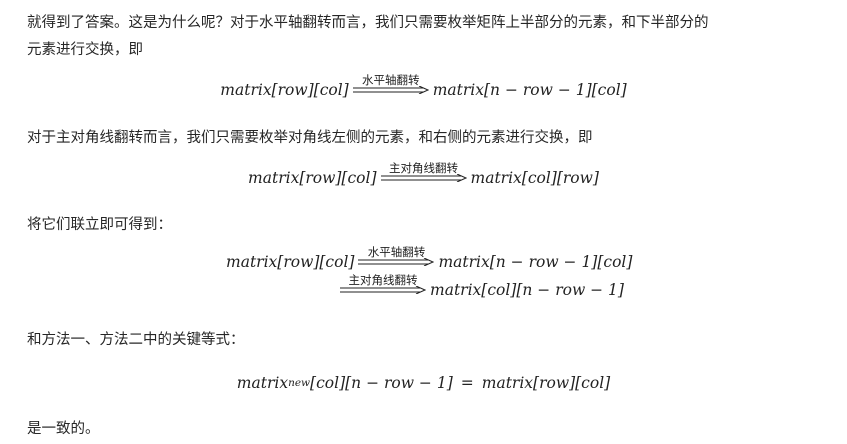 This screenshot has width=847, height=444. Describe the element at coordinates (85, 50) in the screenshot. I see `paragraph-intro-line2: 元素进行交换，即` at that location.